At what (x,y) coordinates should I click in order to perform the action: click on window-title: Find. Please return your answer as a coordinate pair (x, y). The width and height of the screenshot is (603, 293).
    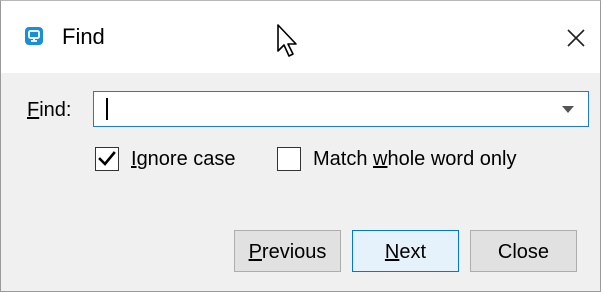
    Looking at the image, I should click on (83, 36).